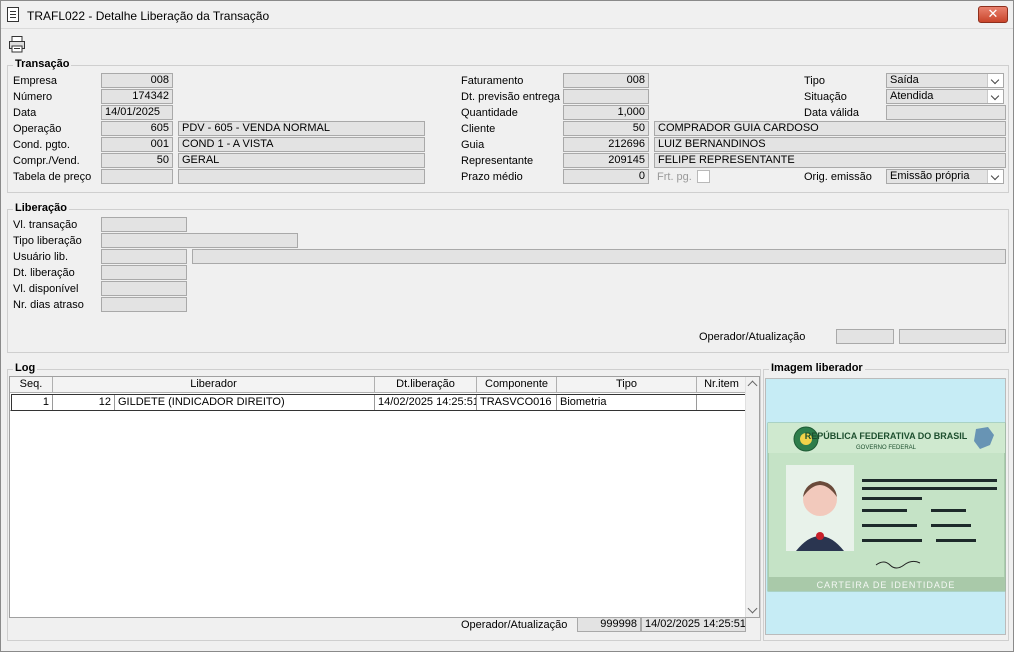 This screenshot has height=652, width=1014. I want to click on data-field: 14/01/2025, so click(137, 112).